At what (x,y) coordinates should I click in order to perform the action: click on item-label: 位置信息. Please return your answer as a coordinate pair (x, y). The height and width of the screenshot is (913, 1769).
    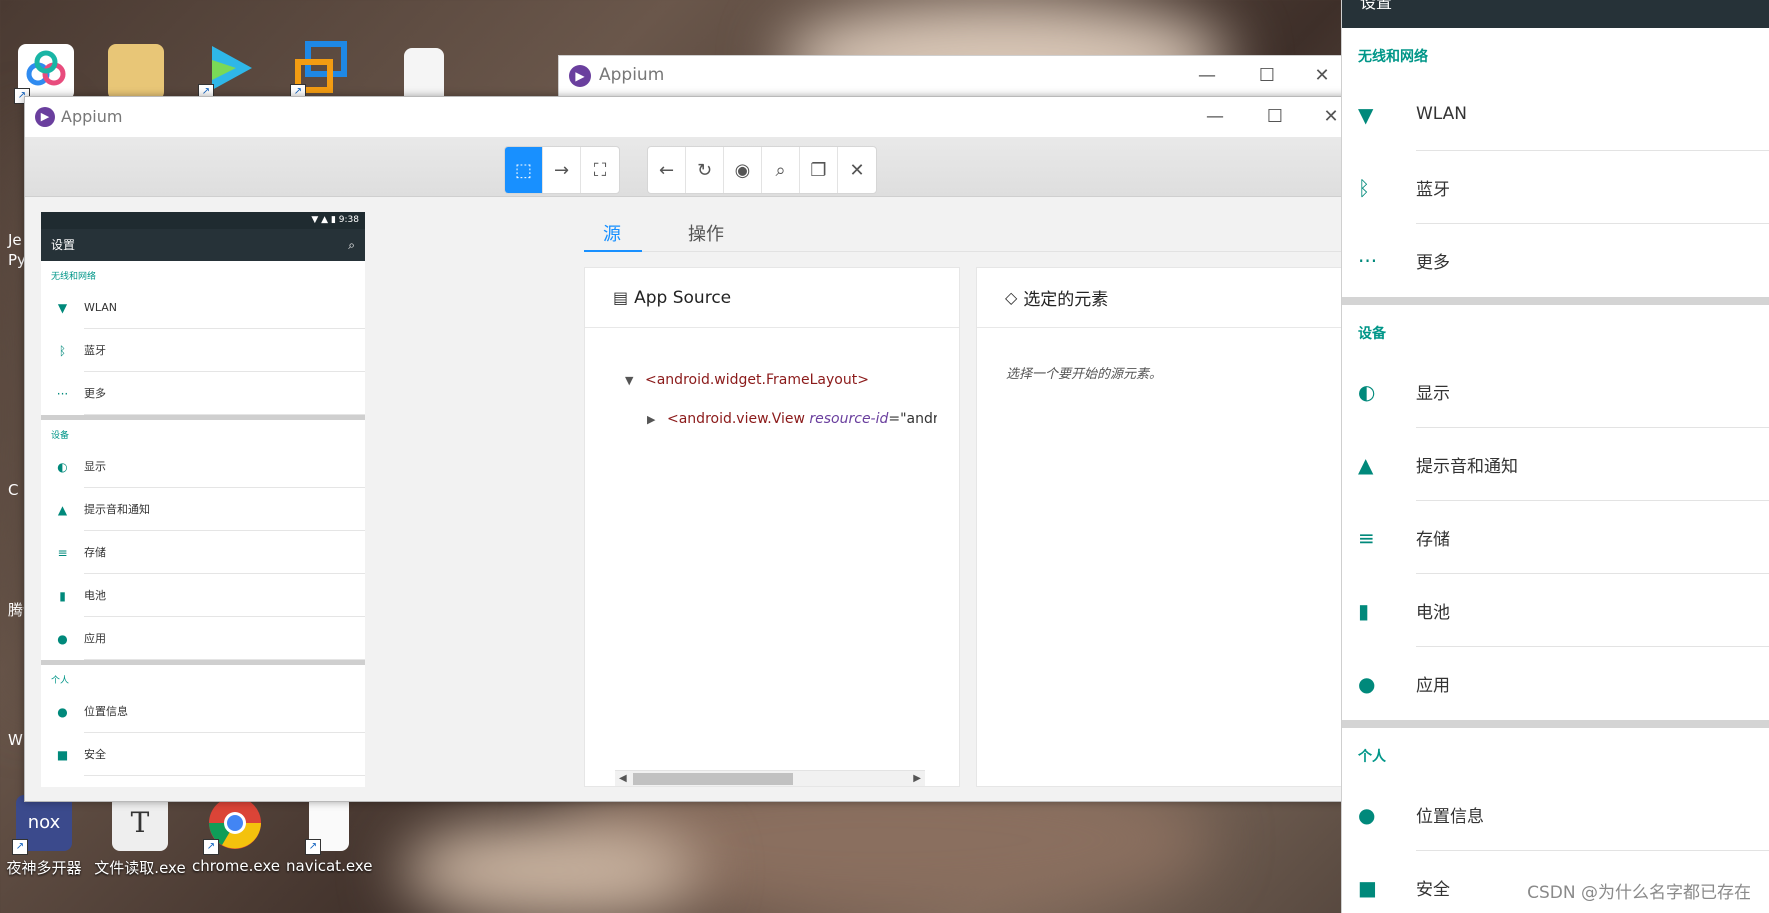
    Looking at the image, I should click on (1592, 814).